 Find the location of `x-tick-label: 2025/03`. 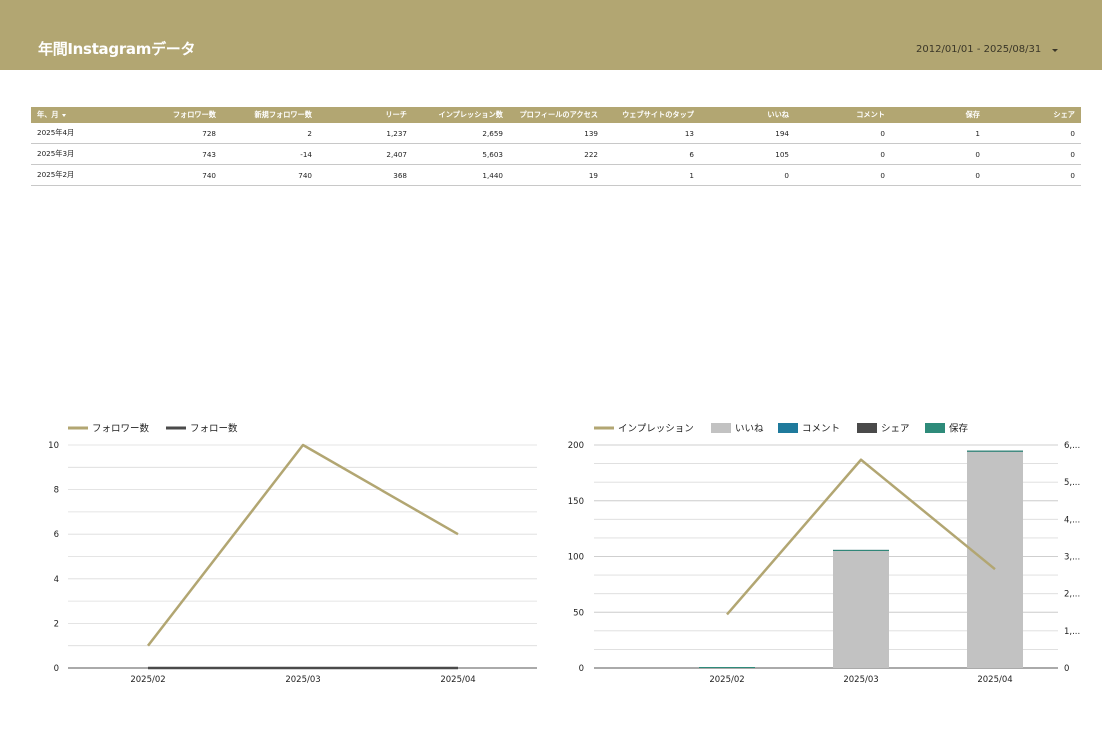

x-tick-label: 2025/03 is located at coordinates (860, 680).